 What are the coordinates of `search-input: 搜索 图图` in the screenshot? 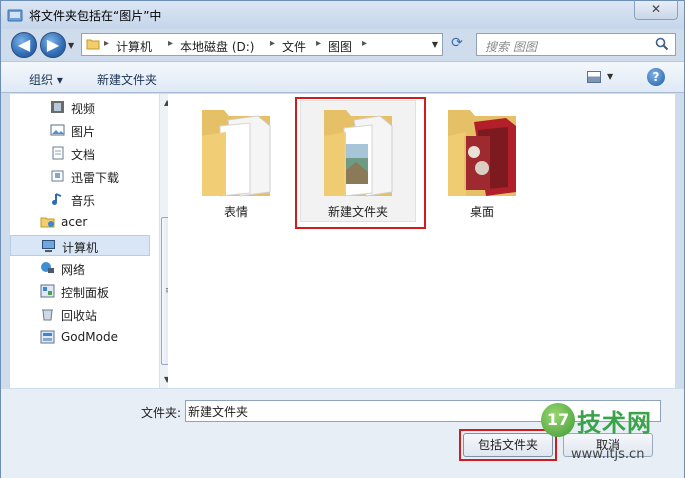 It's located at (511, 46).